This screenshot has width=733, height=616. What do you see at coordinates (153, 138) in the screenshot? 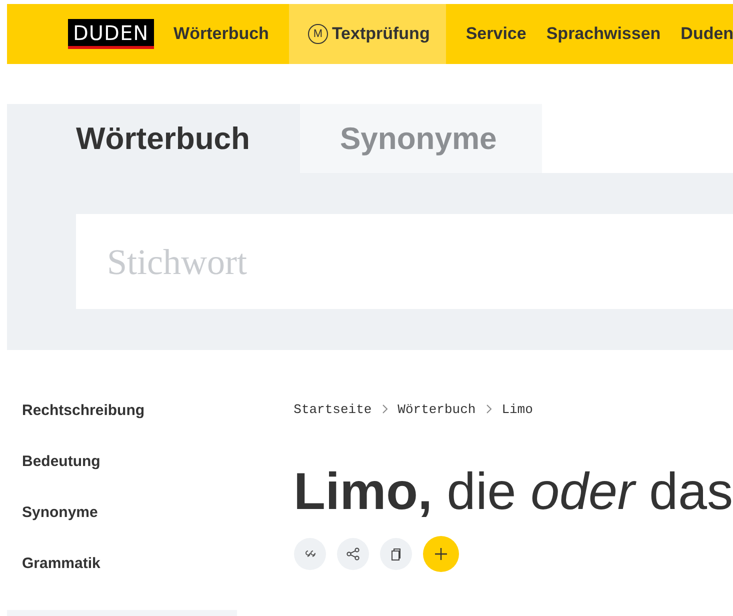
I see `search-tab: Wörterbuch` at bounding box center [153, 138].